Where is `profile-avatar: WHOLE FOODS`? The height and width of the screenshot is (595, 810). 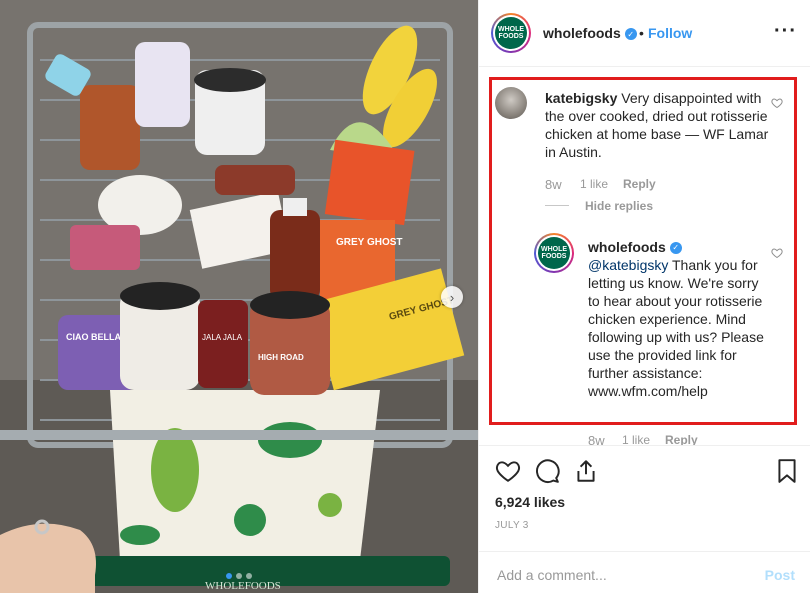 profile-avatar: WHOLE FOODS is located at coordinates (511, 33).